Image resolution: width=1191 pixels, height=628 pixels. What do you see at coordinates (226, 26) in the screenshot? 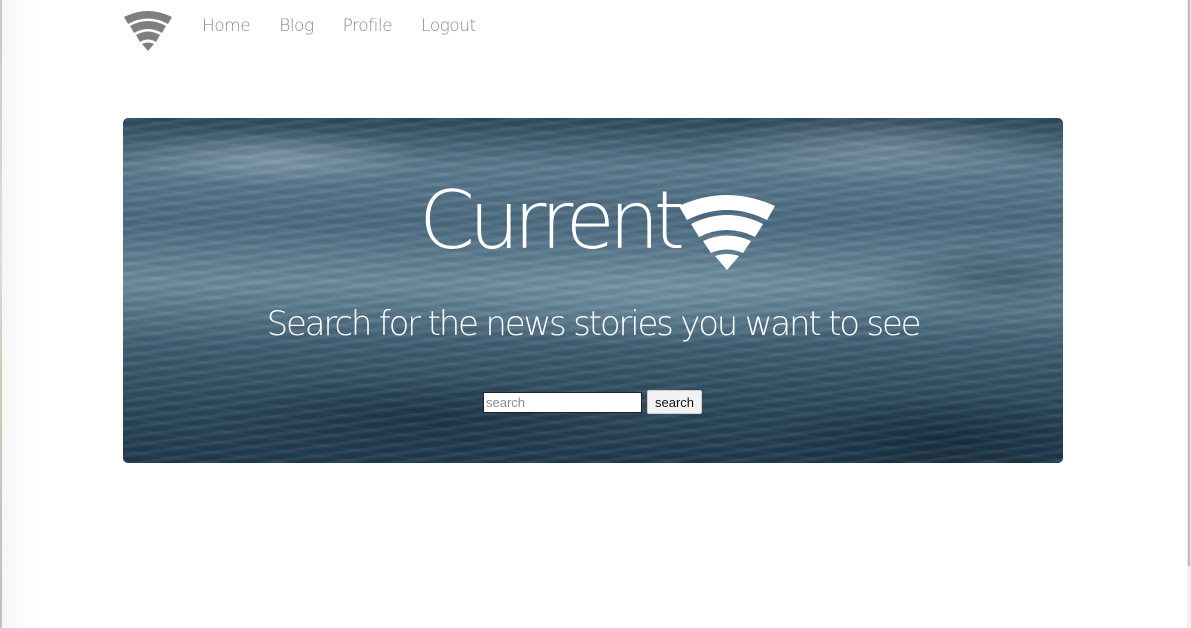
I see `nav-link-home: Home` at bounding box center [226, 26].